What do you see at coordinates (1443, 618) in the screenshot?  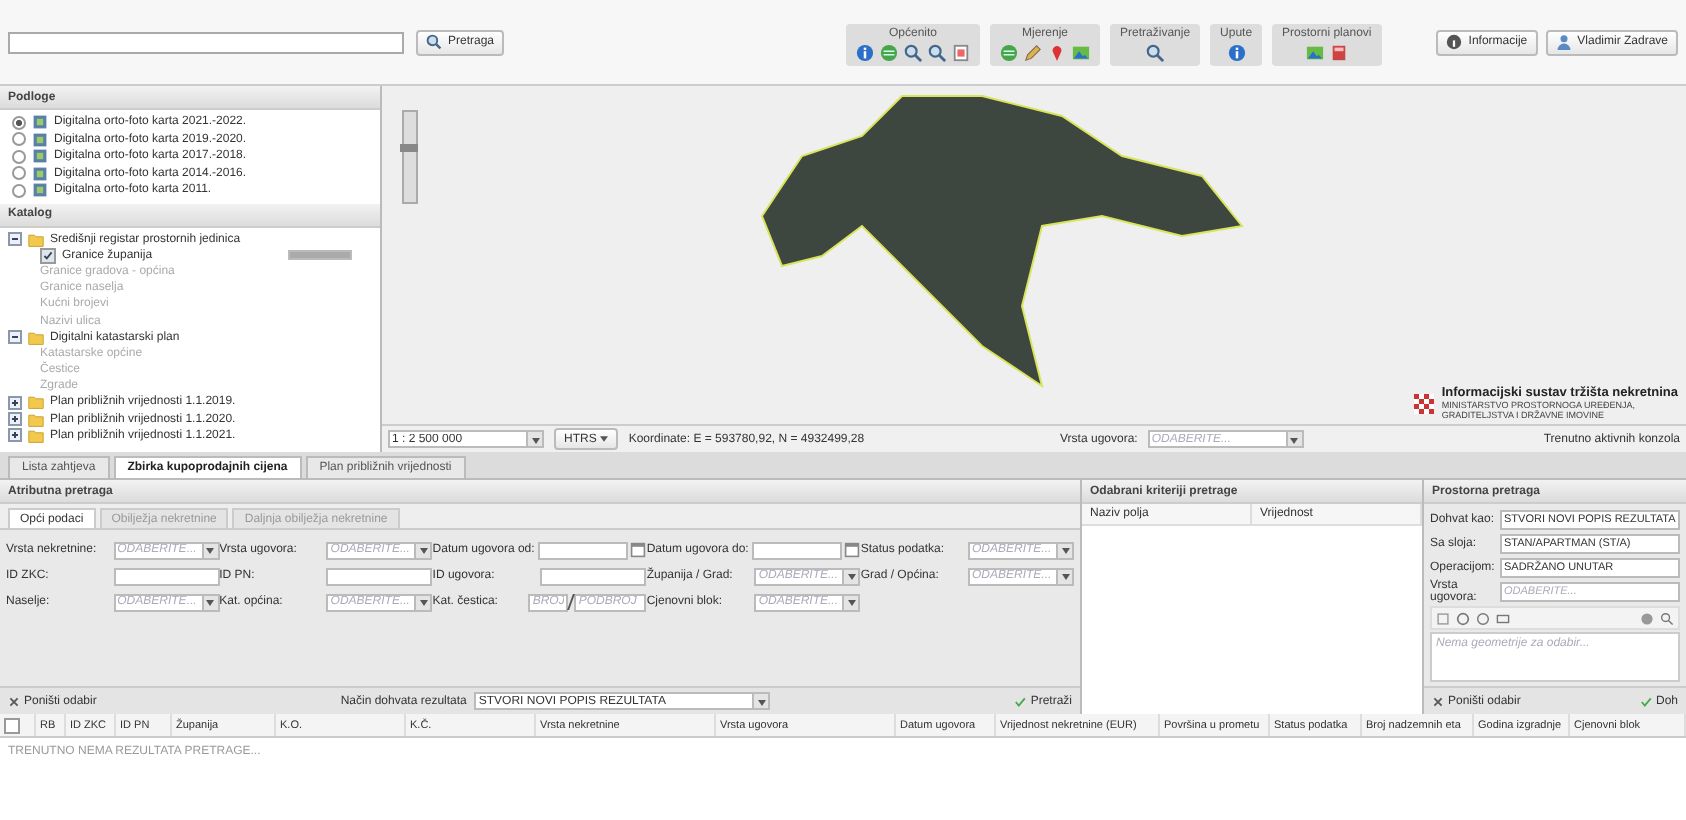 I see `square-tool-icon` at bounding box center [1443, 618].